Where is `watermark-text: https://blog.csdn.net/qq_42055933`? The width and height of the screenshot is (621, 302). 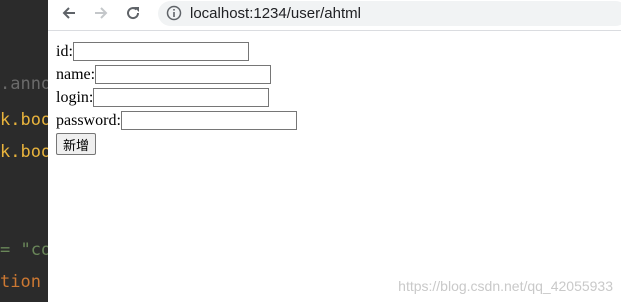
watermark-text: https://blog.csdn.net/qq_42055933 is located at coordinates (505, 286).